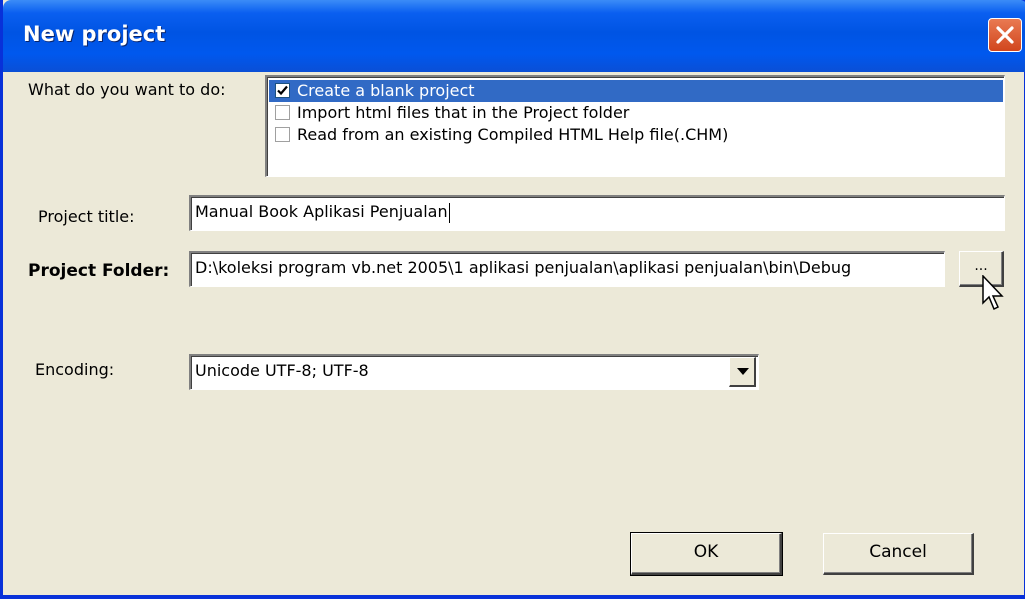  I want to click on ok-button: OK, so click(706, 554).